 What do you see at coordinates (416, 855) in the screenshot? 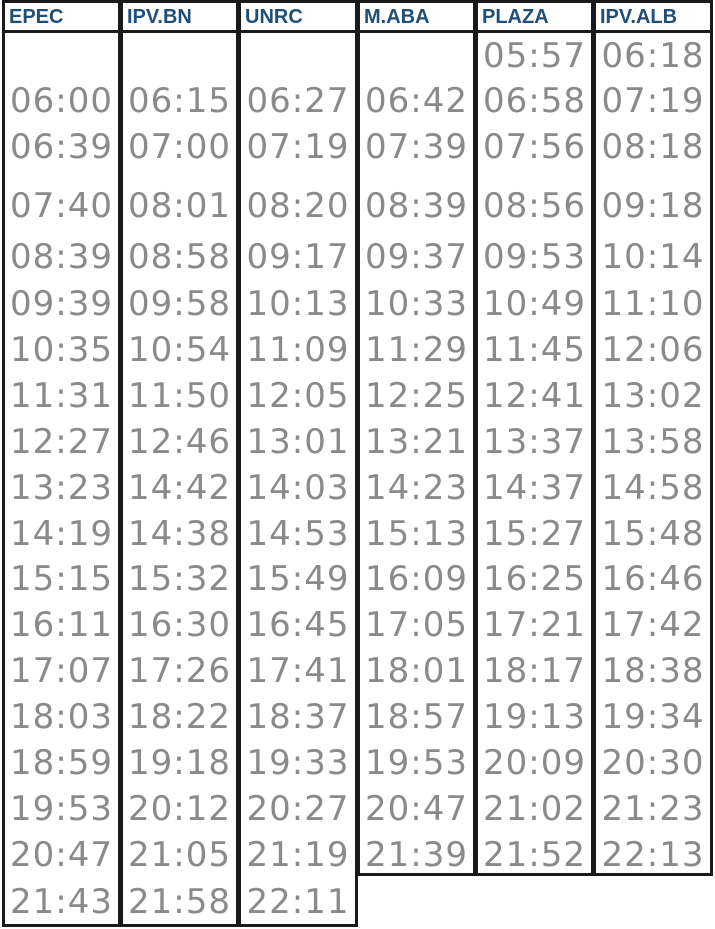
I see `time-cell: 21:39` at bounding box center [416, 855].